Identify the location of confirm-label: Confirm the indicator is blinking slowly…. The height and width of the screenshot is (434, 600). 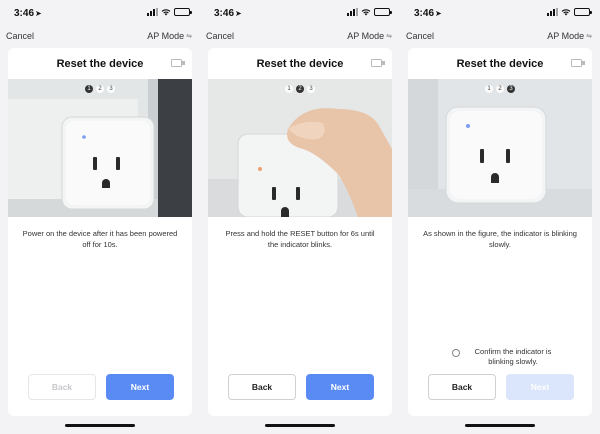
(513, 356).